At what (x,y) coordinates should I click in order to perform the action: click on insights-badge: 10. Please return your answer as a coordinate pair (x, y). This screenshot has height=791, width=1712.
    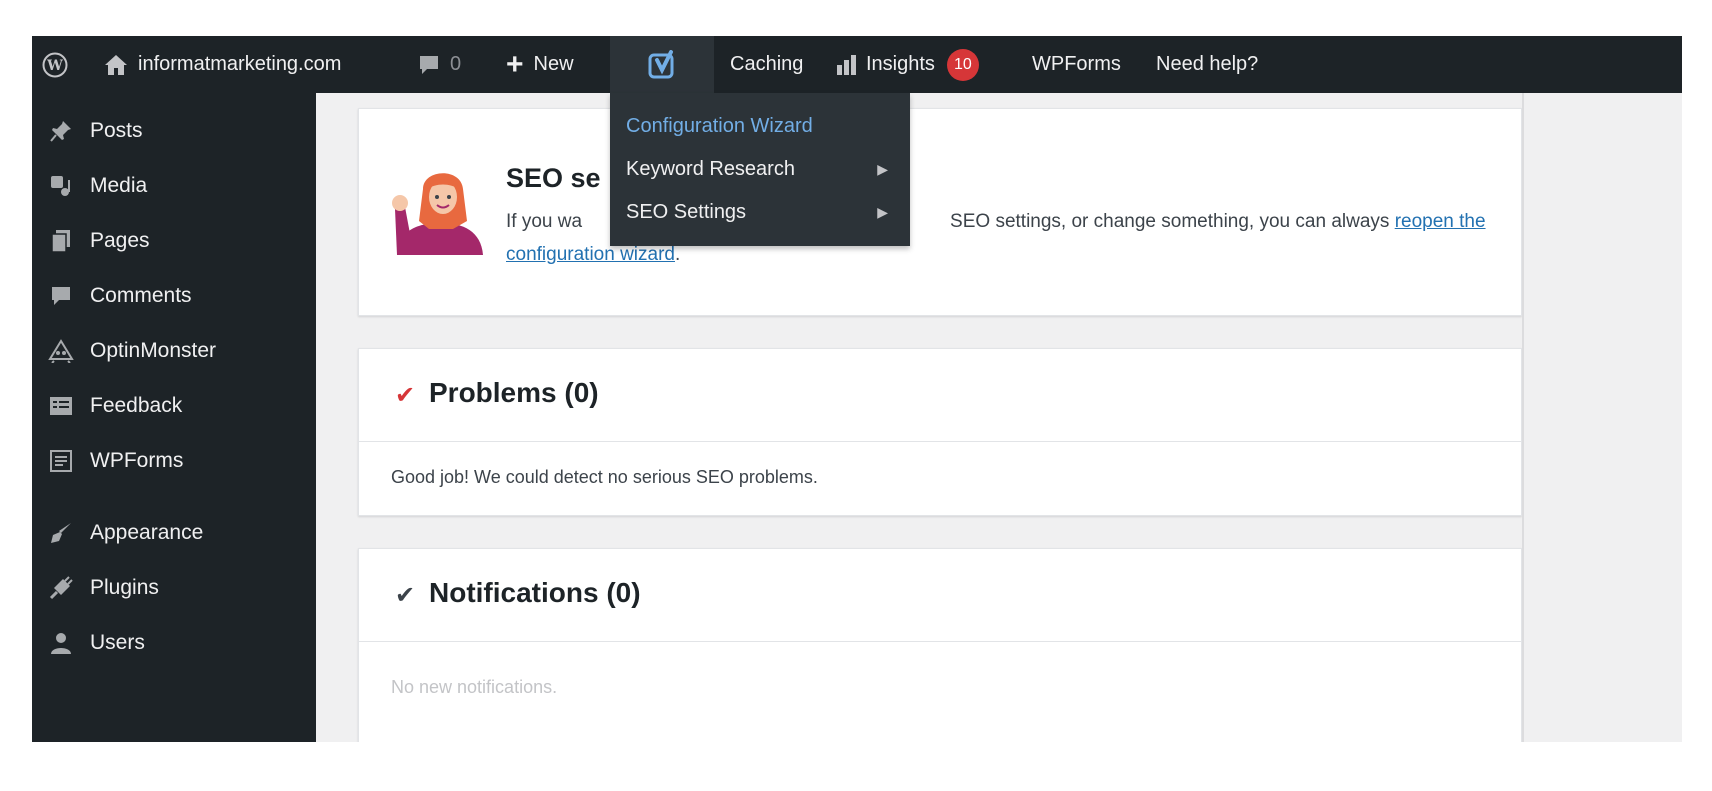
    Looking at the image, I should click on (962, 64).